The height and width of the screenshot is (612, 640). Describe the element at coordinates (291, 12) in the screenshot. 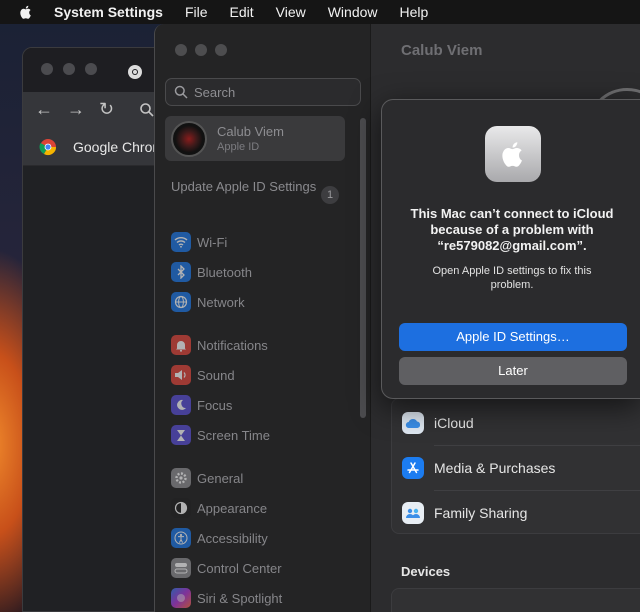

I see `menu-view: View` at that location.